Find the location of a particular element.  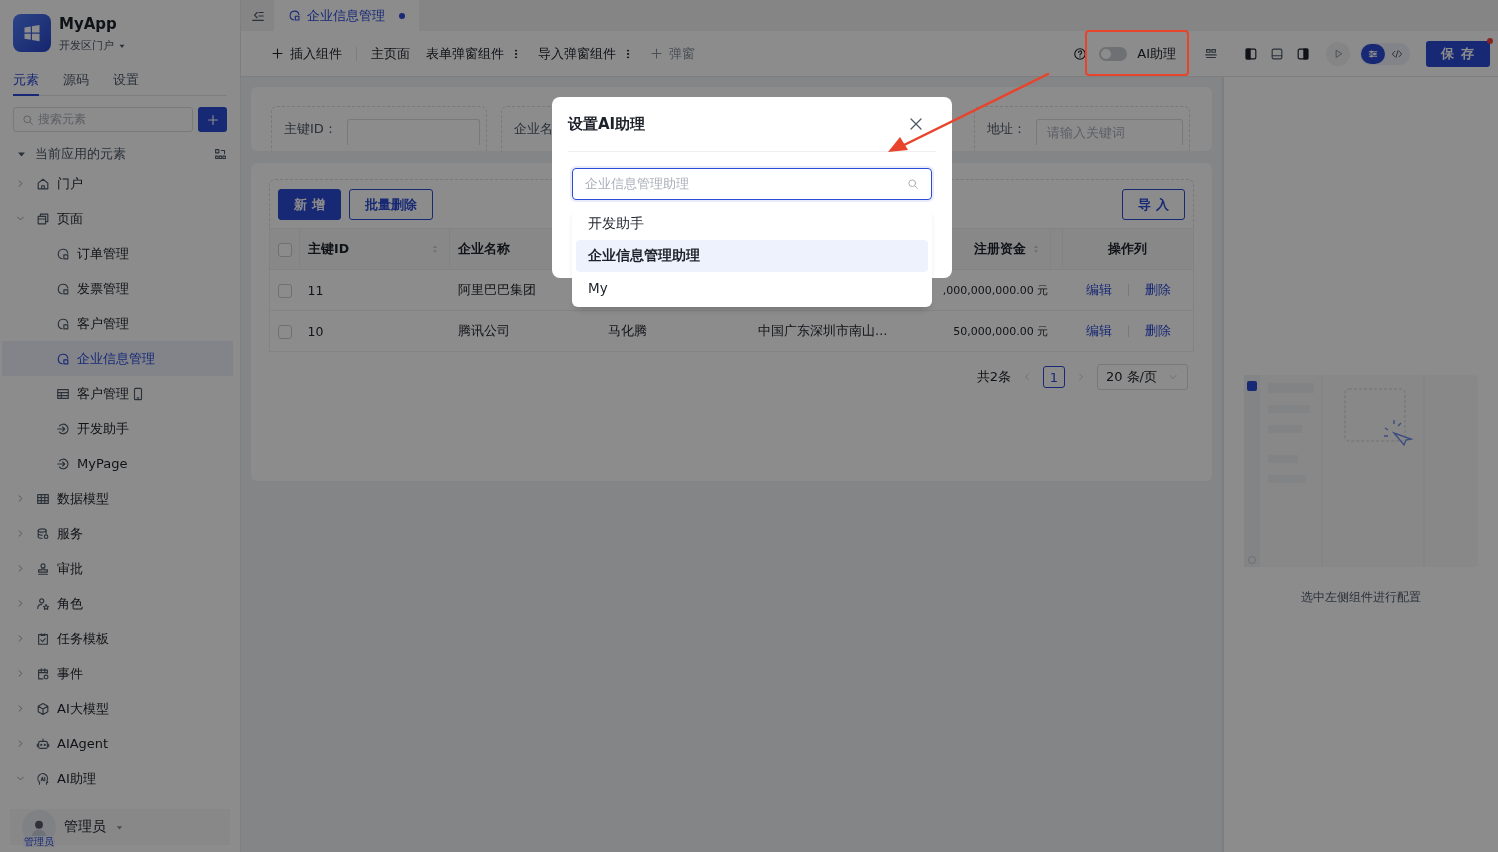

code-icon is located at coordinates (1397, 53).